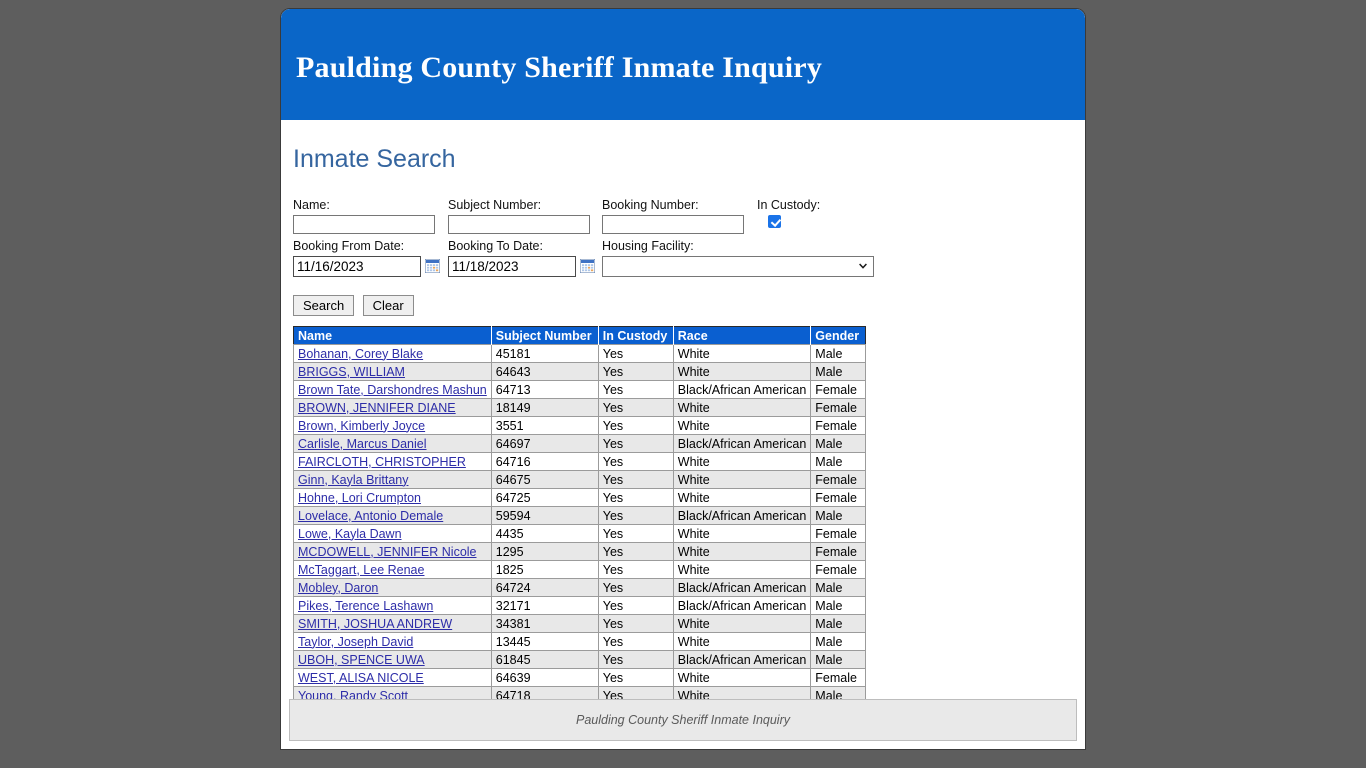  I want to click on cell-name: Bohanan, Corey Blake, so click(392, 353).